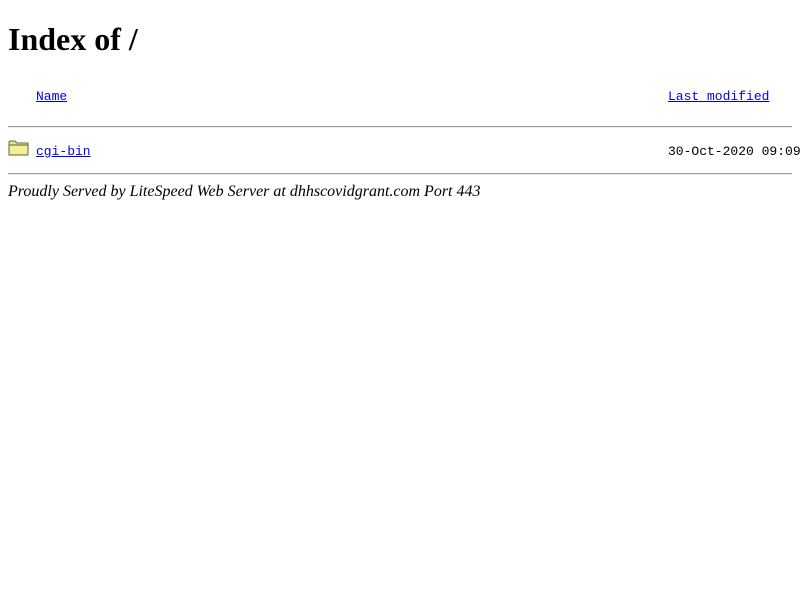 This screenshot has width=800, height=600. I want to click on footer-divider, so click(400, 174).